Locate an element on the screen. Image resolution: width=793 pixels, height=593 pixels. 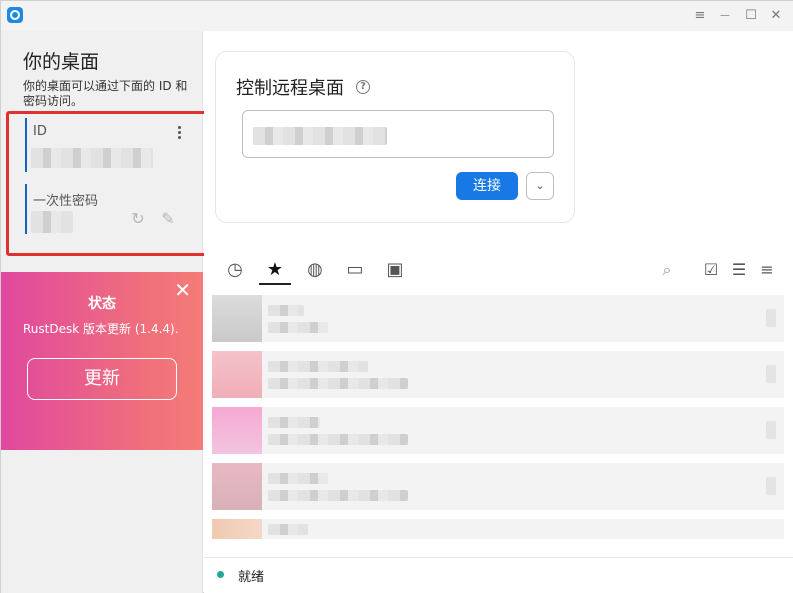
connect-button: 连接 is located at coordinates (487, 186).